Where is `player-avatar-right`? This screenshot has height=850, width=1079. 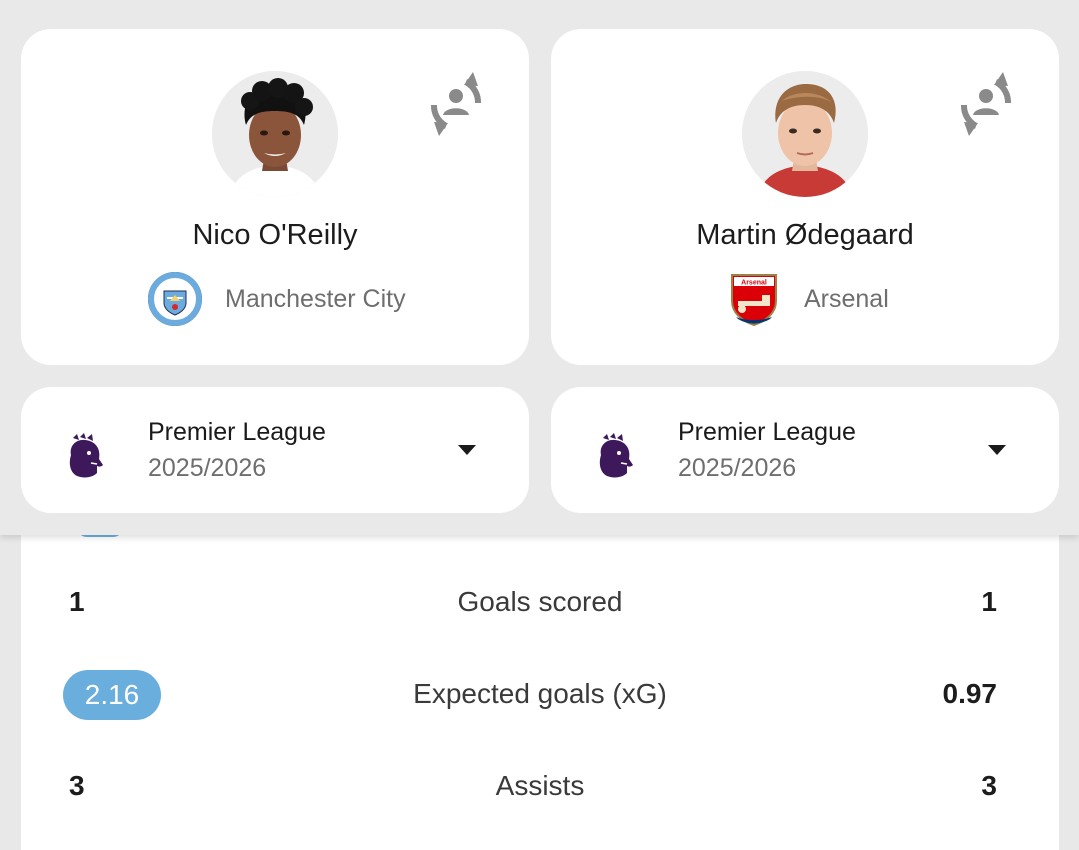
player-avatar-right is located at coordinates (805, 134).